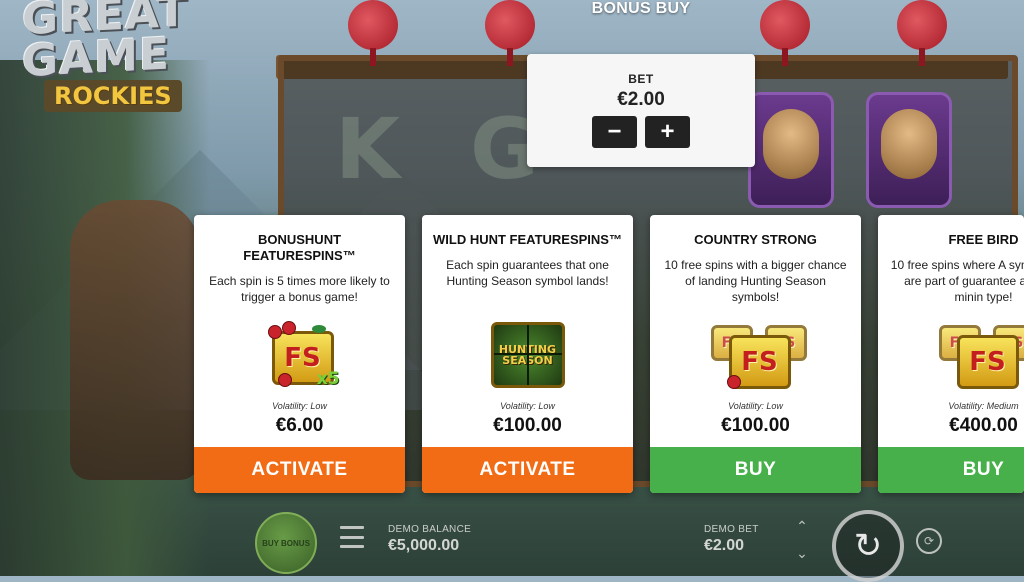  Describe the element at coordinates (731, 529) in the screenshot. I see `demo-bet-label: DEMO BET` at that location.